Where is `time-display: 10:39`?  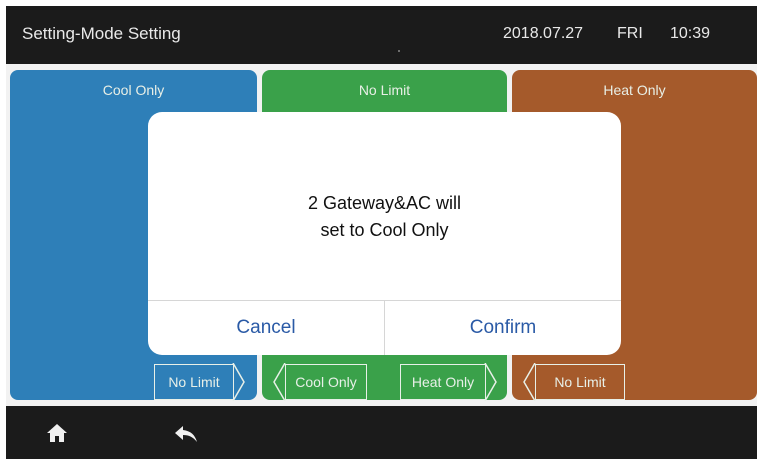
time-display: 10:39 is located at coordinates (690, 33).